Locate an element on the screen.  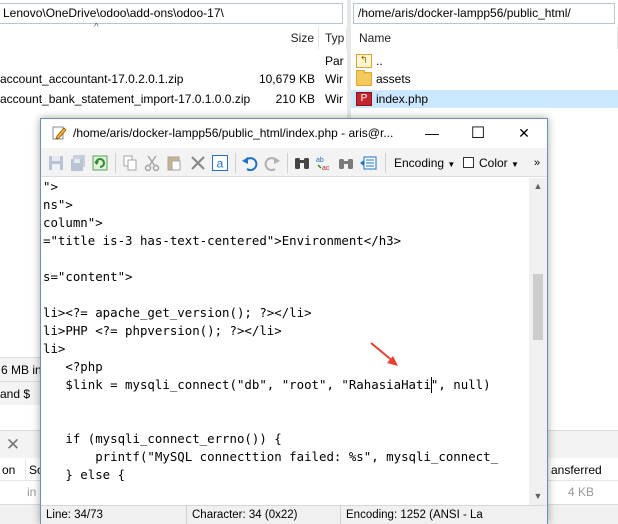
close-icon: ✕ is located at coordinates (13, 445).